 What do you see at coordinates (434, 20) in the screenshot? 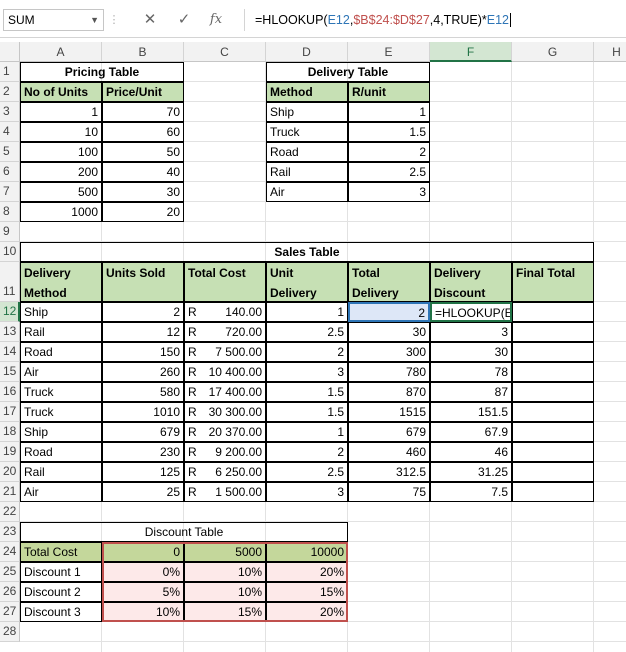
I see `formula-input: =HLOOKUP(E12,$B$24:$D$27,4,TRUE)*E12` at bounding box center [434, 20].